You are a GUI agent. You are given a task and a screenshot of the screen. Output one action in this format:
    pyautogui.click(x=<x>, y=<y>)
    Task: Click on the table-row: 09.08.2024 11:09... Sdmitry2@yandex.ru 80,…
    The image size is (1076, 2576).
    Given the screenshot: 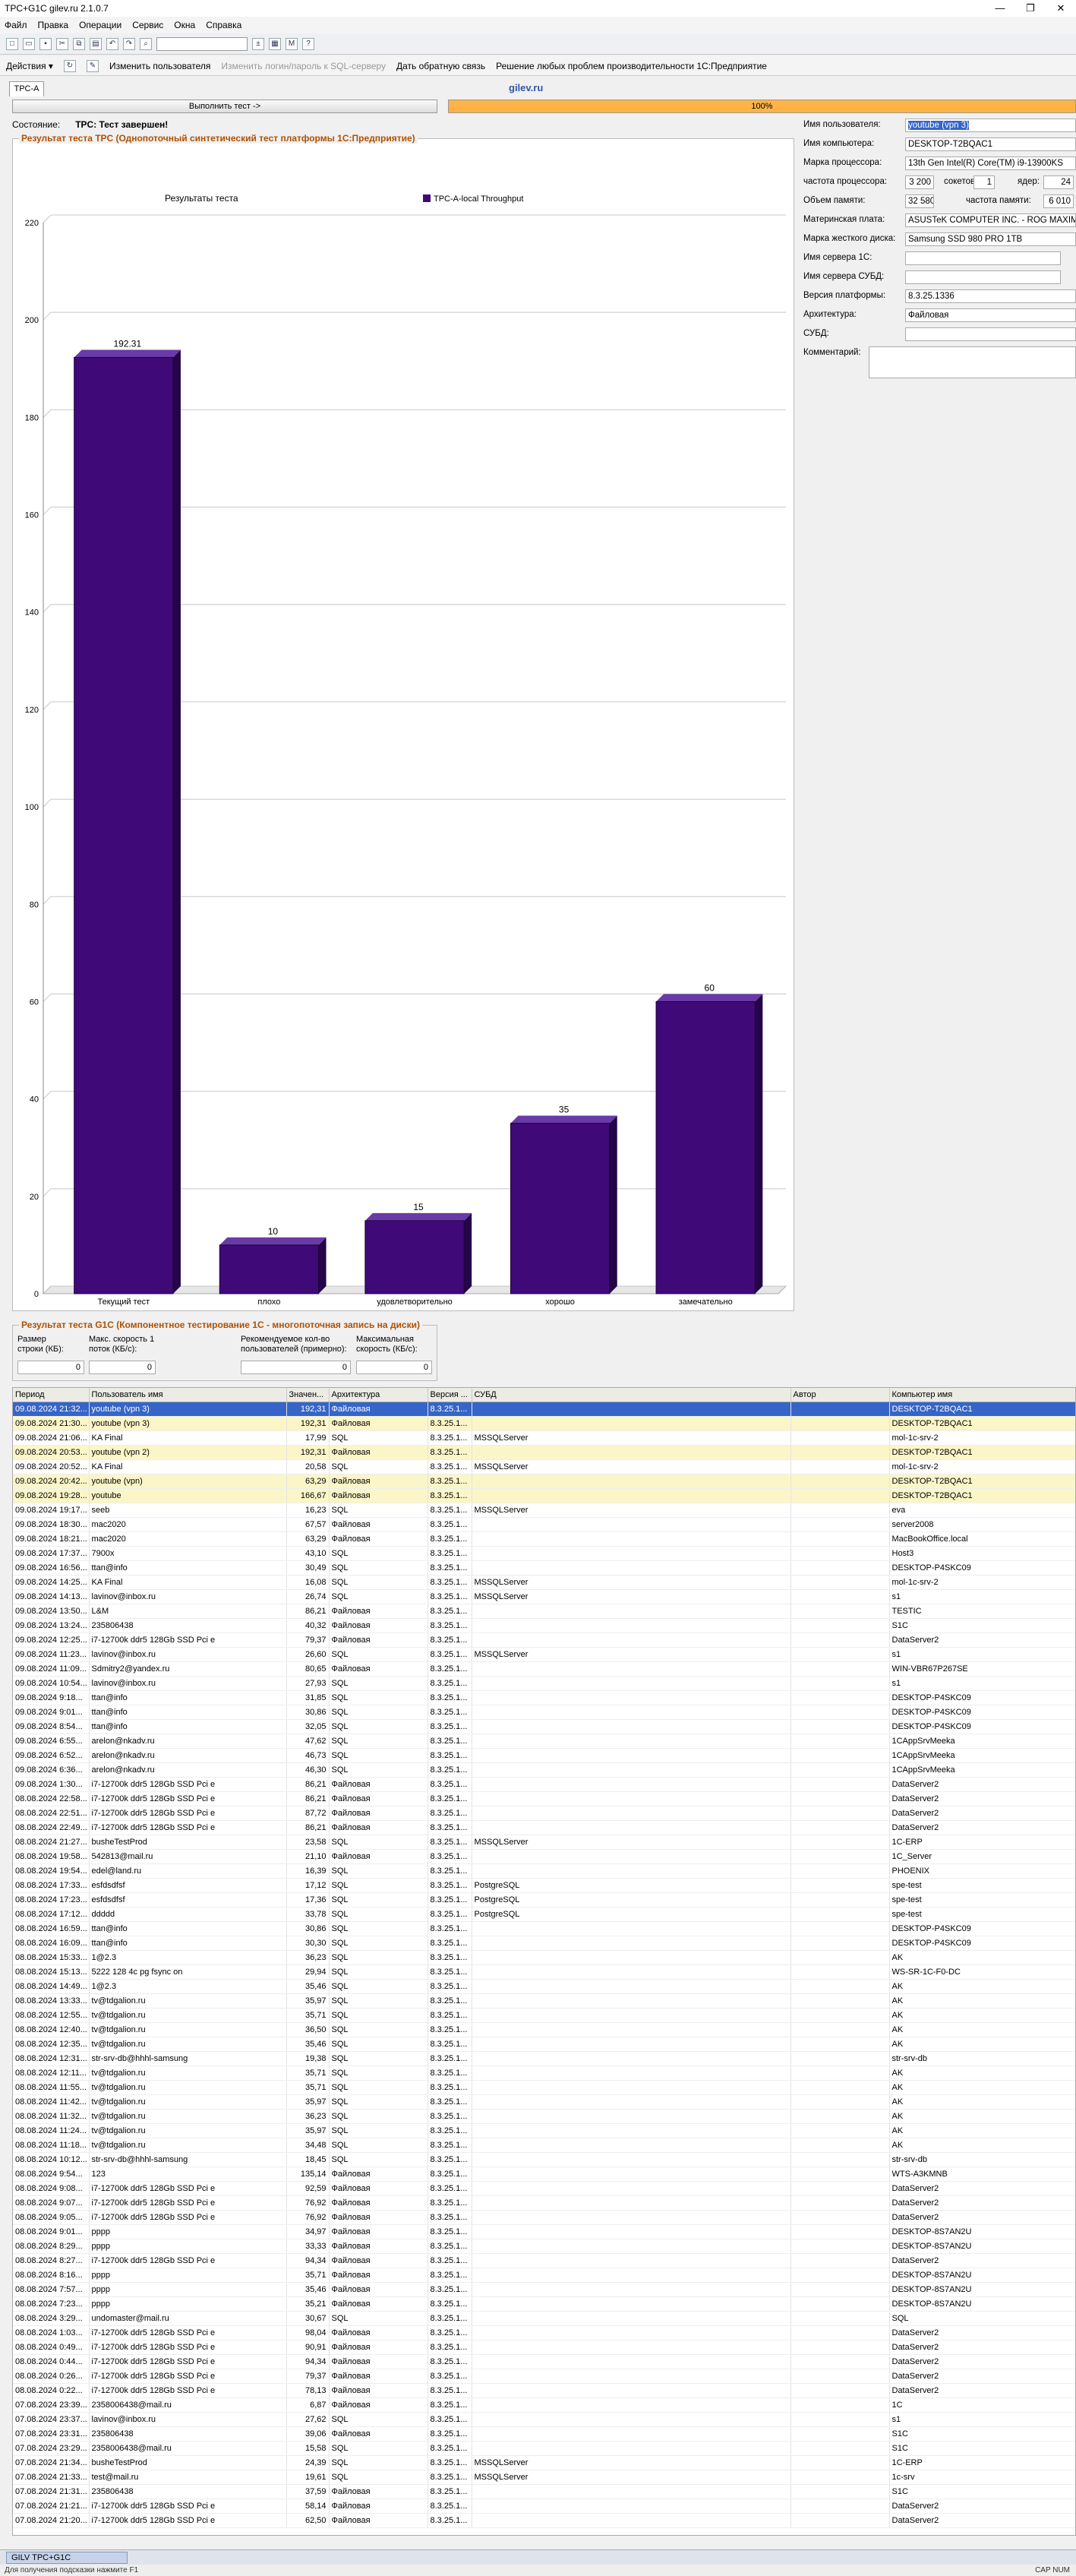 What is the action you would take?
    pyautogui.click(x=544, y=1669)
    